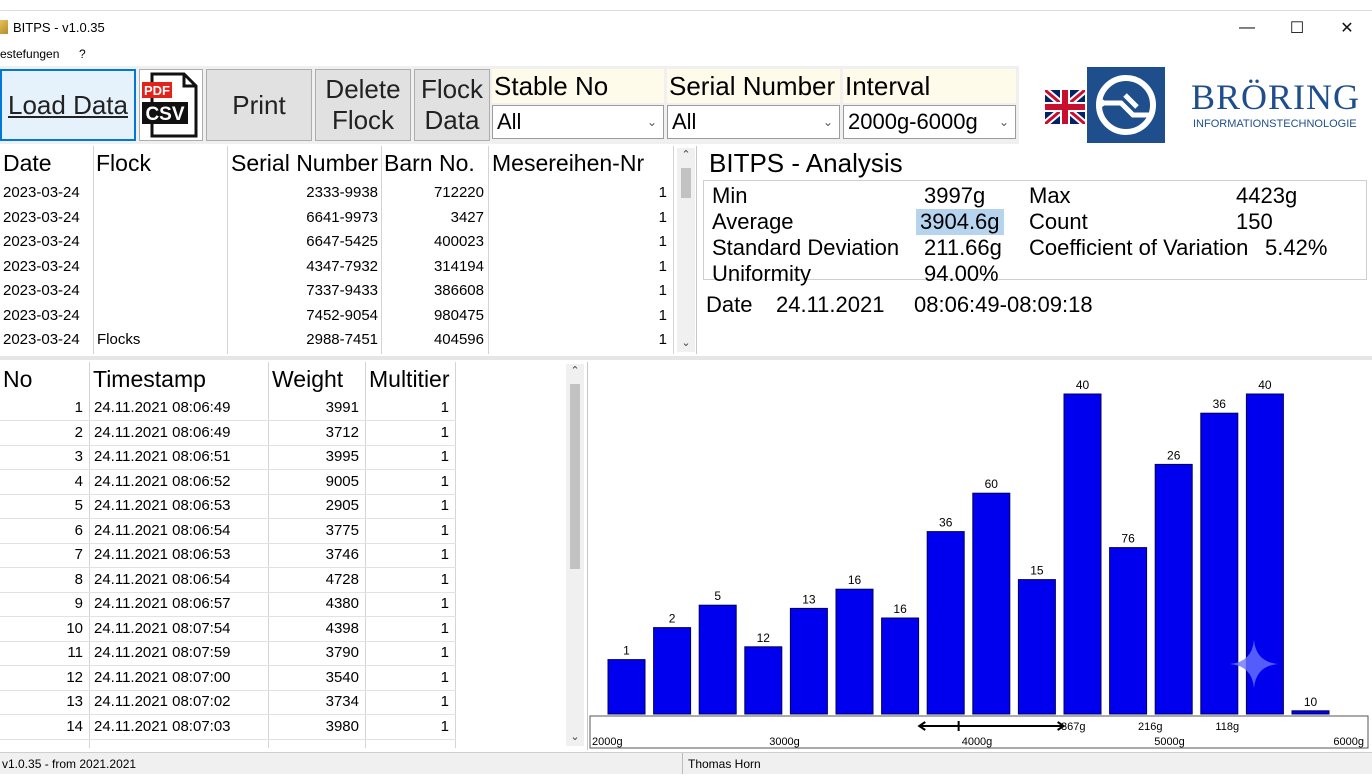 The image size is (1372, 784). I want to click on x-tick-label: 2000g, so click(607, 742).